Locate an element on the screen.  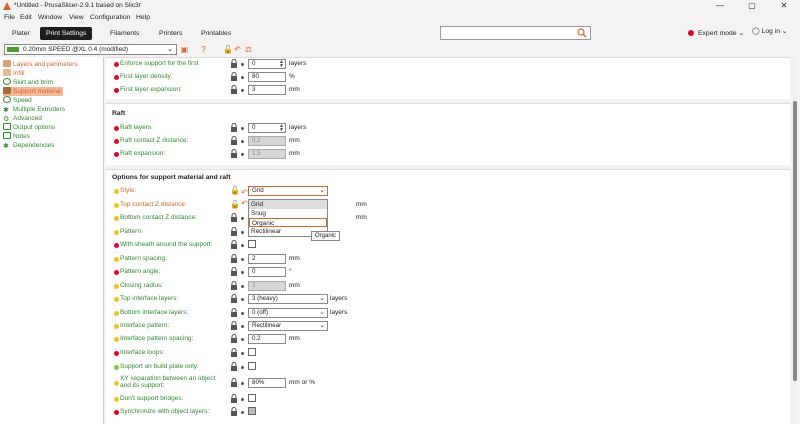
top-interface-select: 3 (heavy) ⌄ is located at coordinates (288, 299).